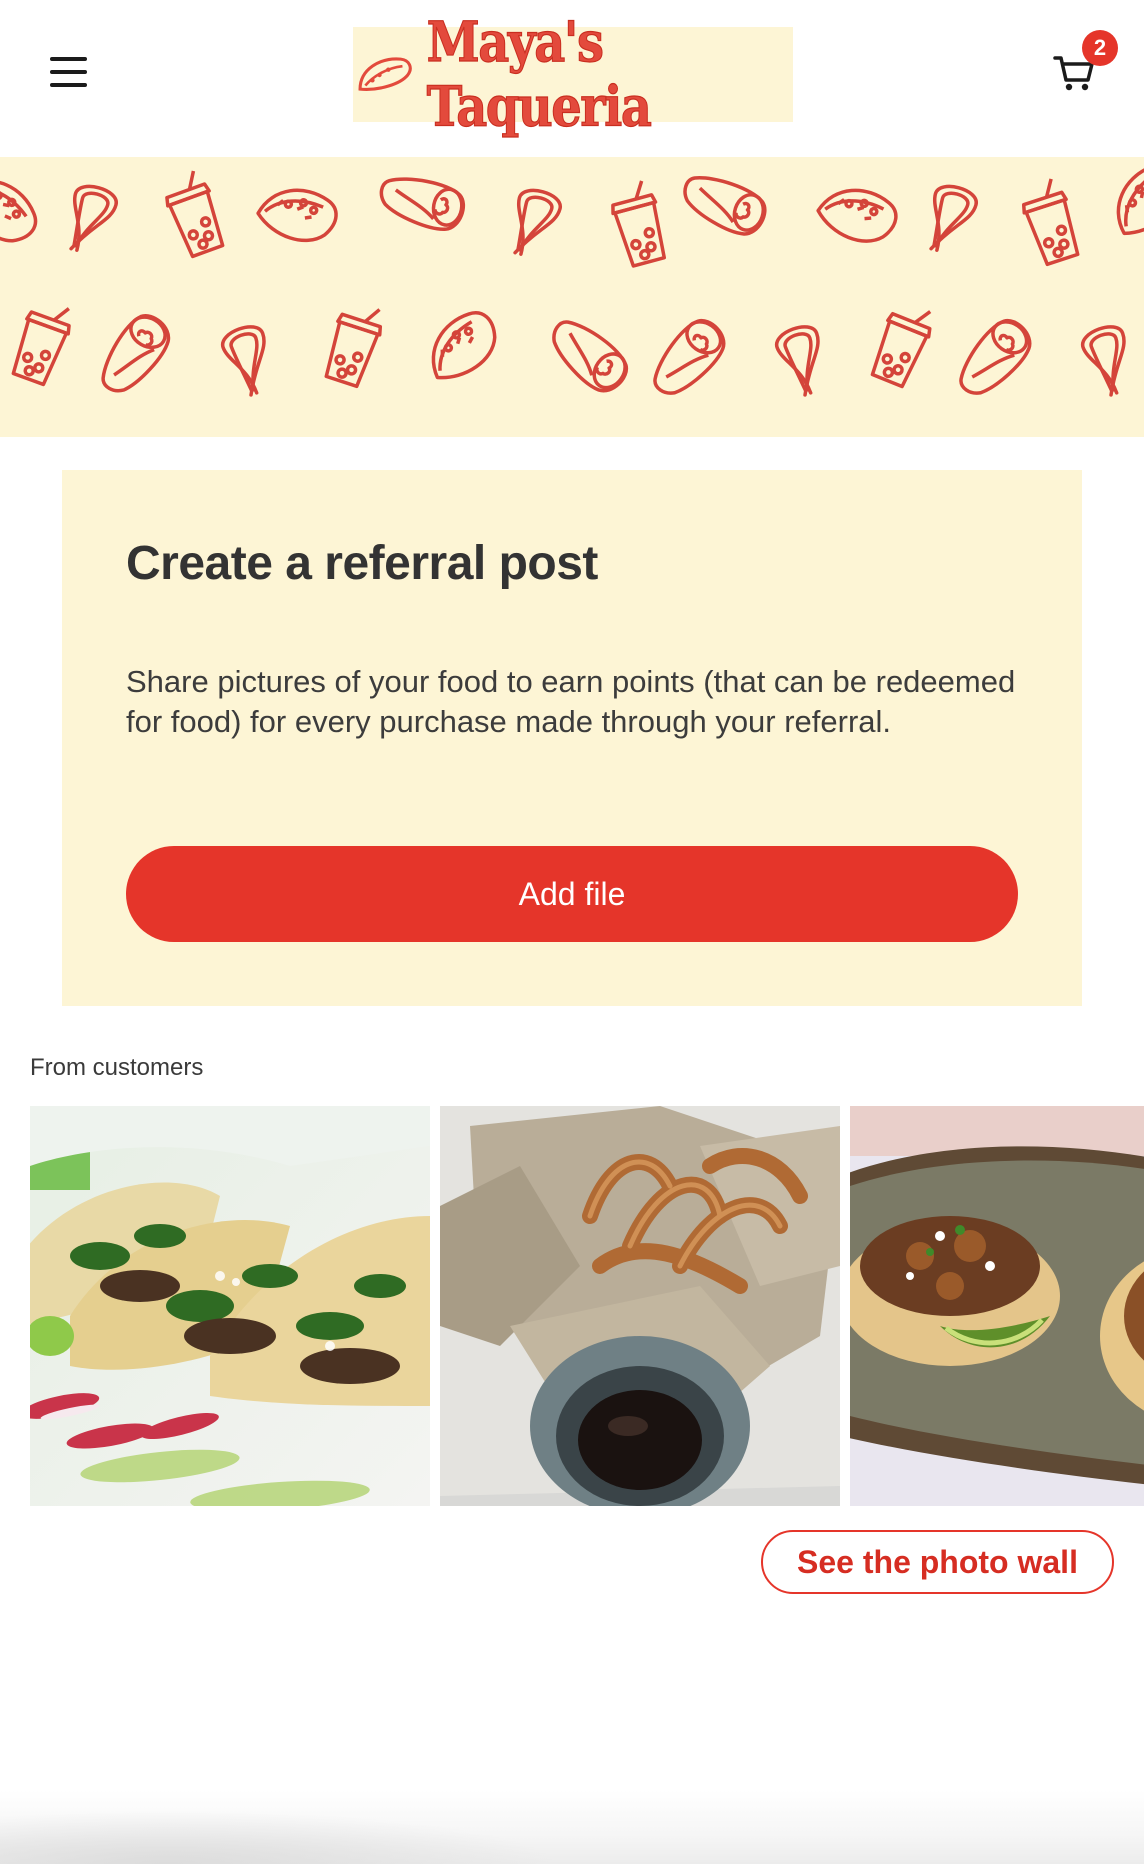 The height and width of the screenshot is (1864, 1144). What do you see at coordinates (572, 894) in the screenshot?
I see `add-file-button: Add file` at bounding box center [572, 894].